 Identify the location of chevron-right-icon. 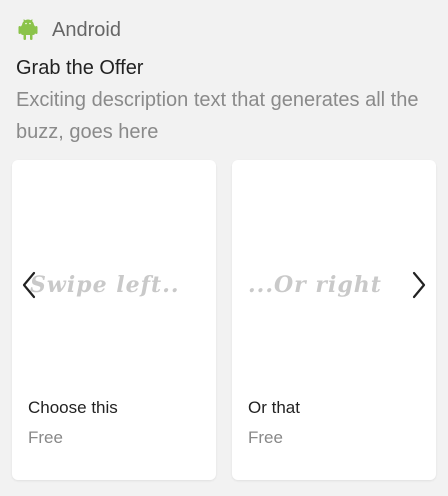
(419, 285).